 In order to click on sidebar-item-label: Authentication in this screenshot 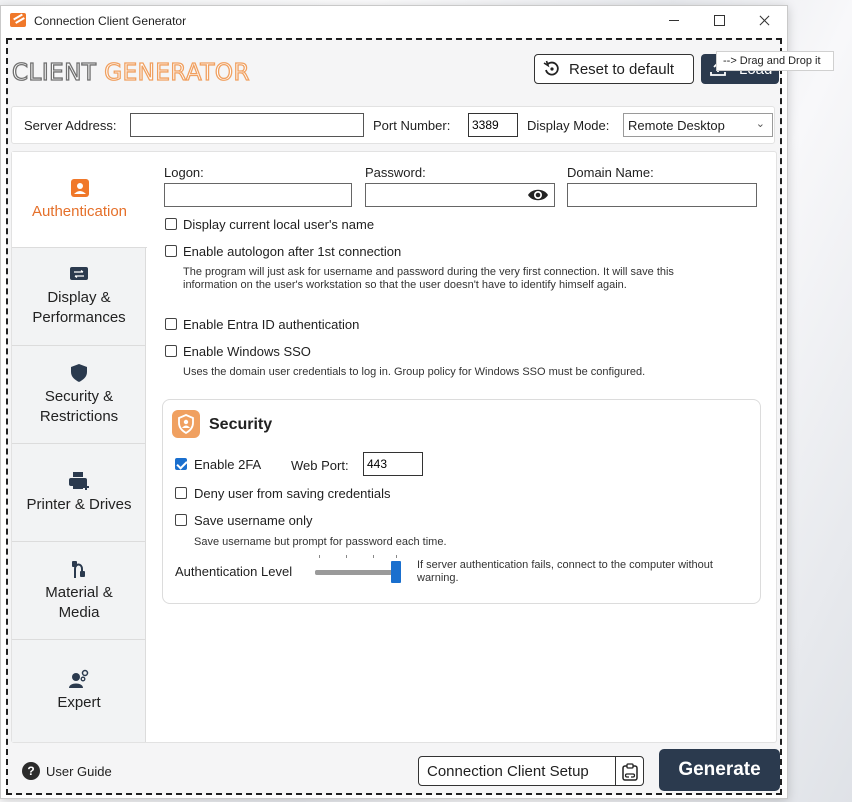, I will do `click(79, 211)`.